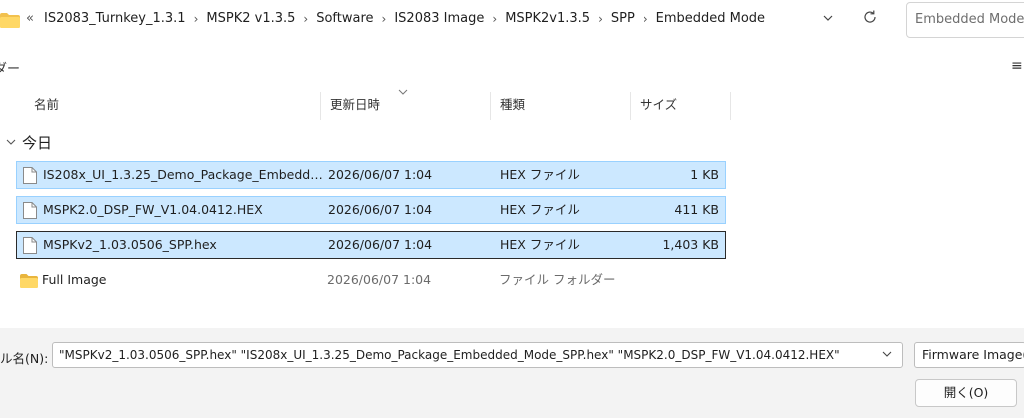 This screenshot has height=418, width=1024. Describe the element at coordinates (463, 355) in the screenshot. I see `filename-input` at that location.